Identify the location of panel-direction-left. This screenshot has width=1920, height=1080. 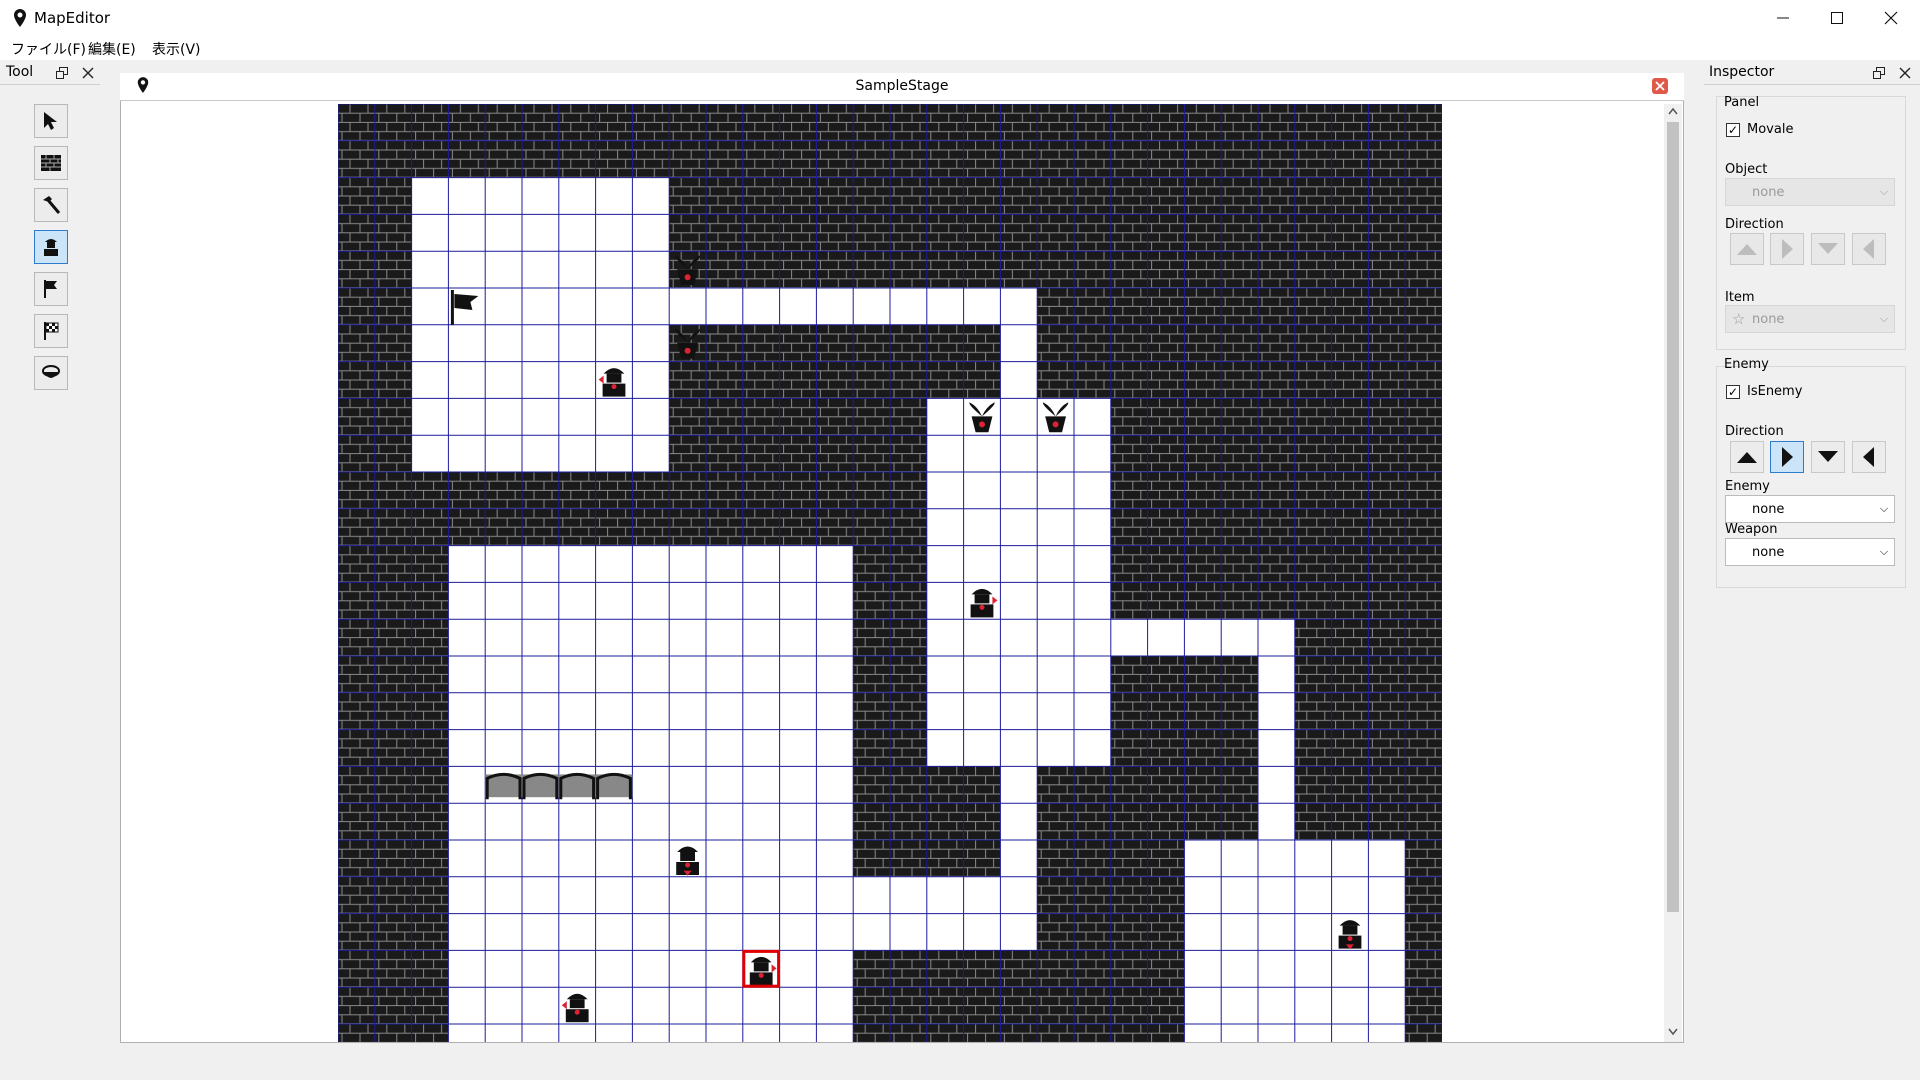
(1869, 249).